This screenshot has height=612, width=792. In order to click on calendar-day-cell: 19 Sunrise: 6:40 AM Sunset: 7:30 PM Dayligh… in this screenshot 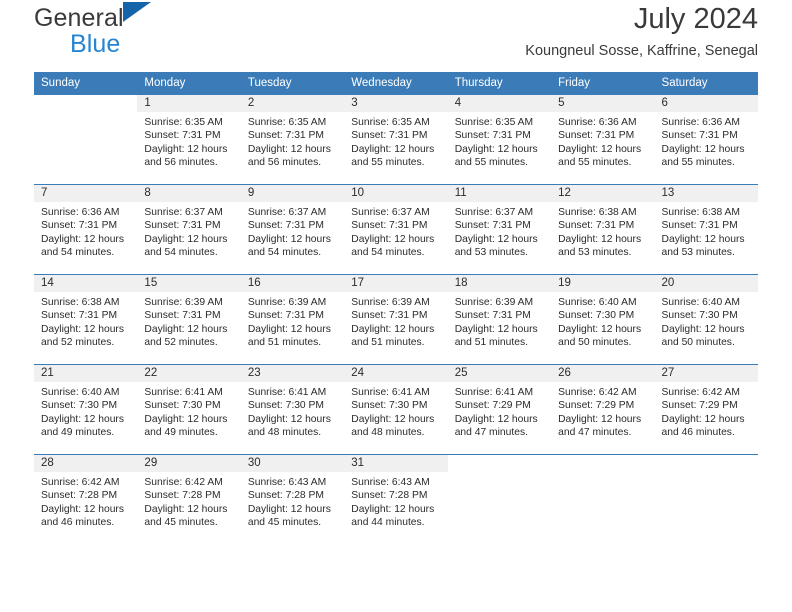, I will do `click(603, 319)`.